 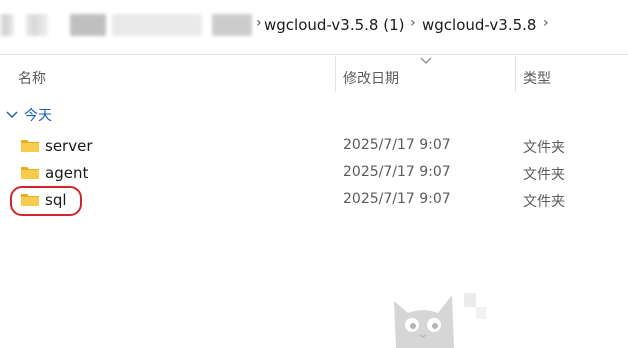 I want to click on file-row-server: server 2025/7/17 9:07 文件夹, so click(x=314, y=146).